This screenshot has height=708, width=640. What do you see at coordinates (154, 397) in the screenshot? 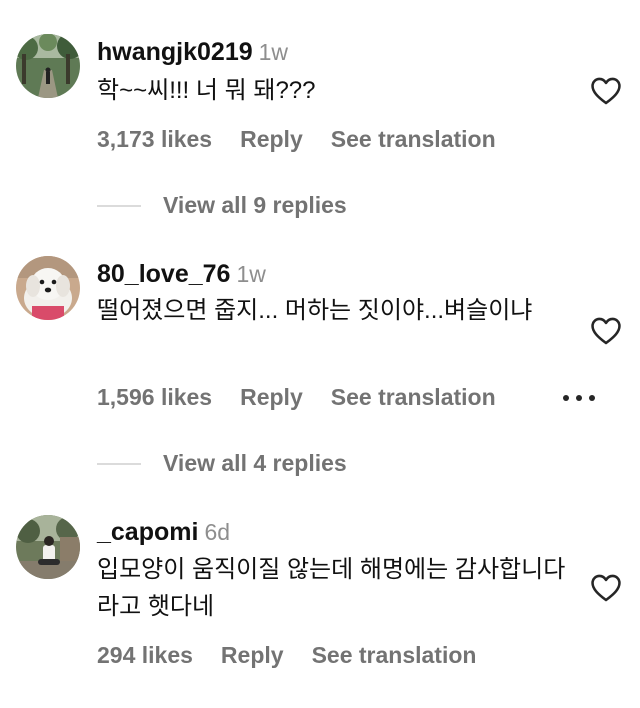
I see `likes-count: 1,596 likes` at bounding box center [154, 397].